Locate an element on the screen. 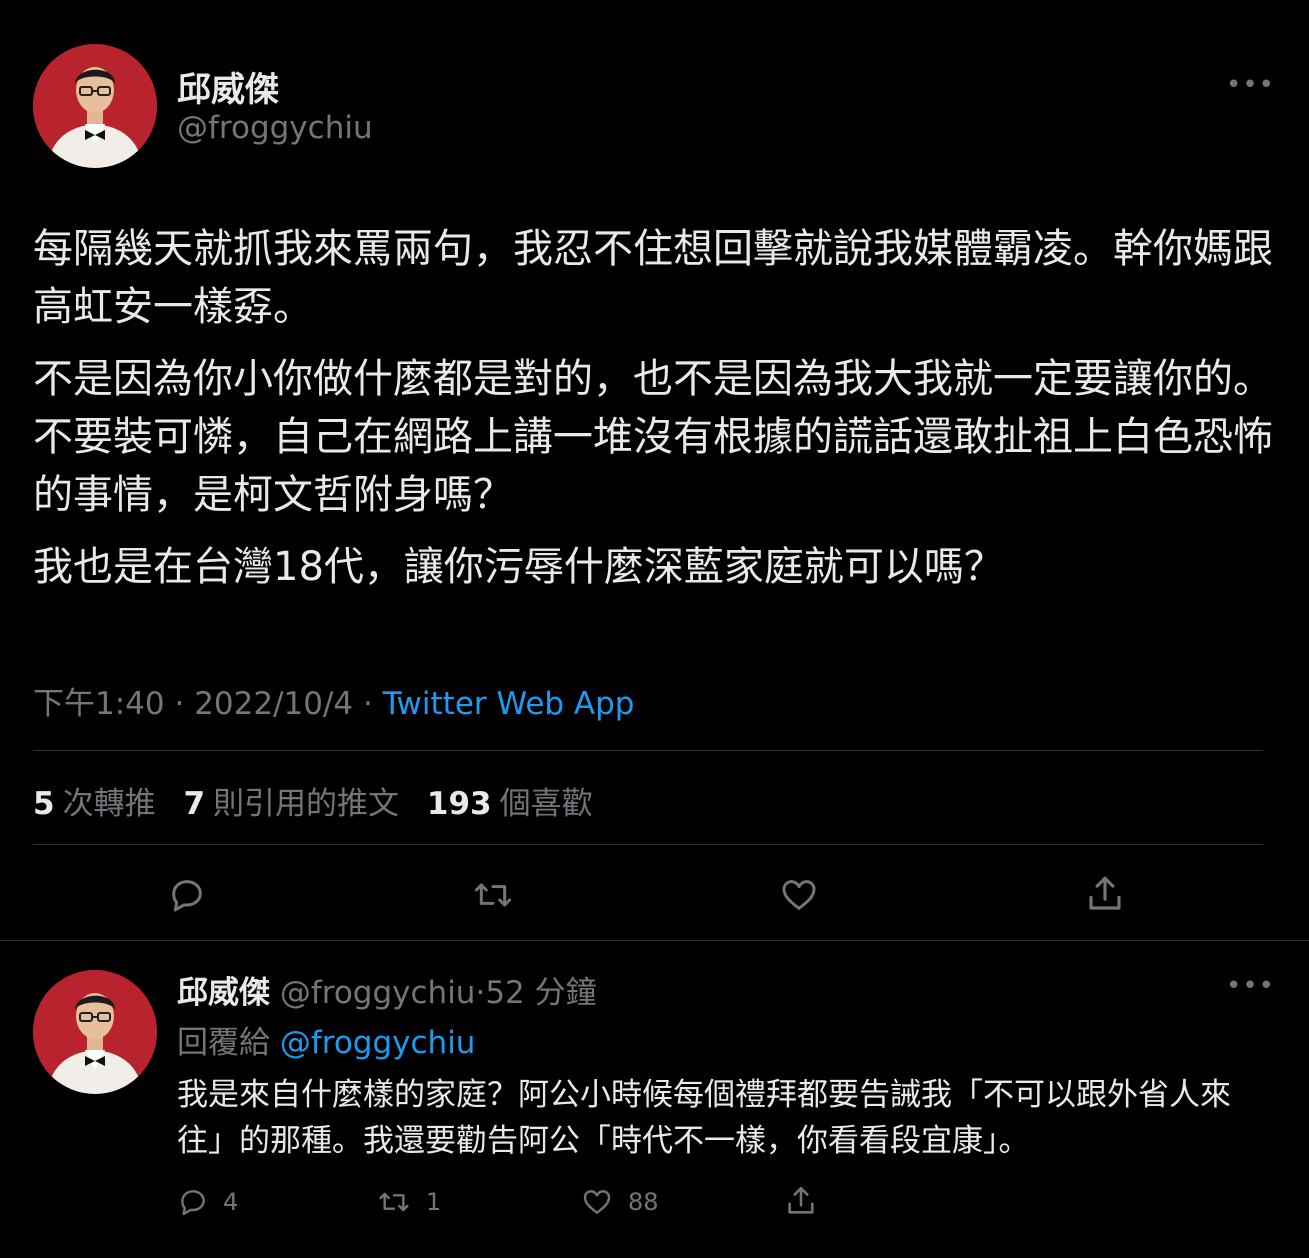 The image size is (1309, 1258). likes-stat: 193 個喜歡 is located at coordinates (510, 804).